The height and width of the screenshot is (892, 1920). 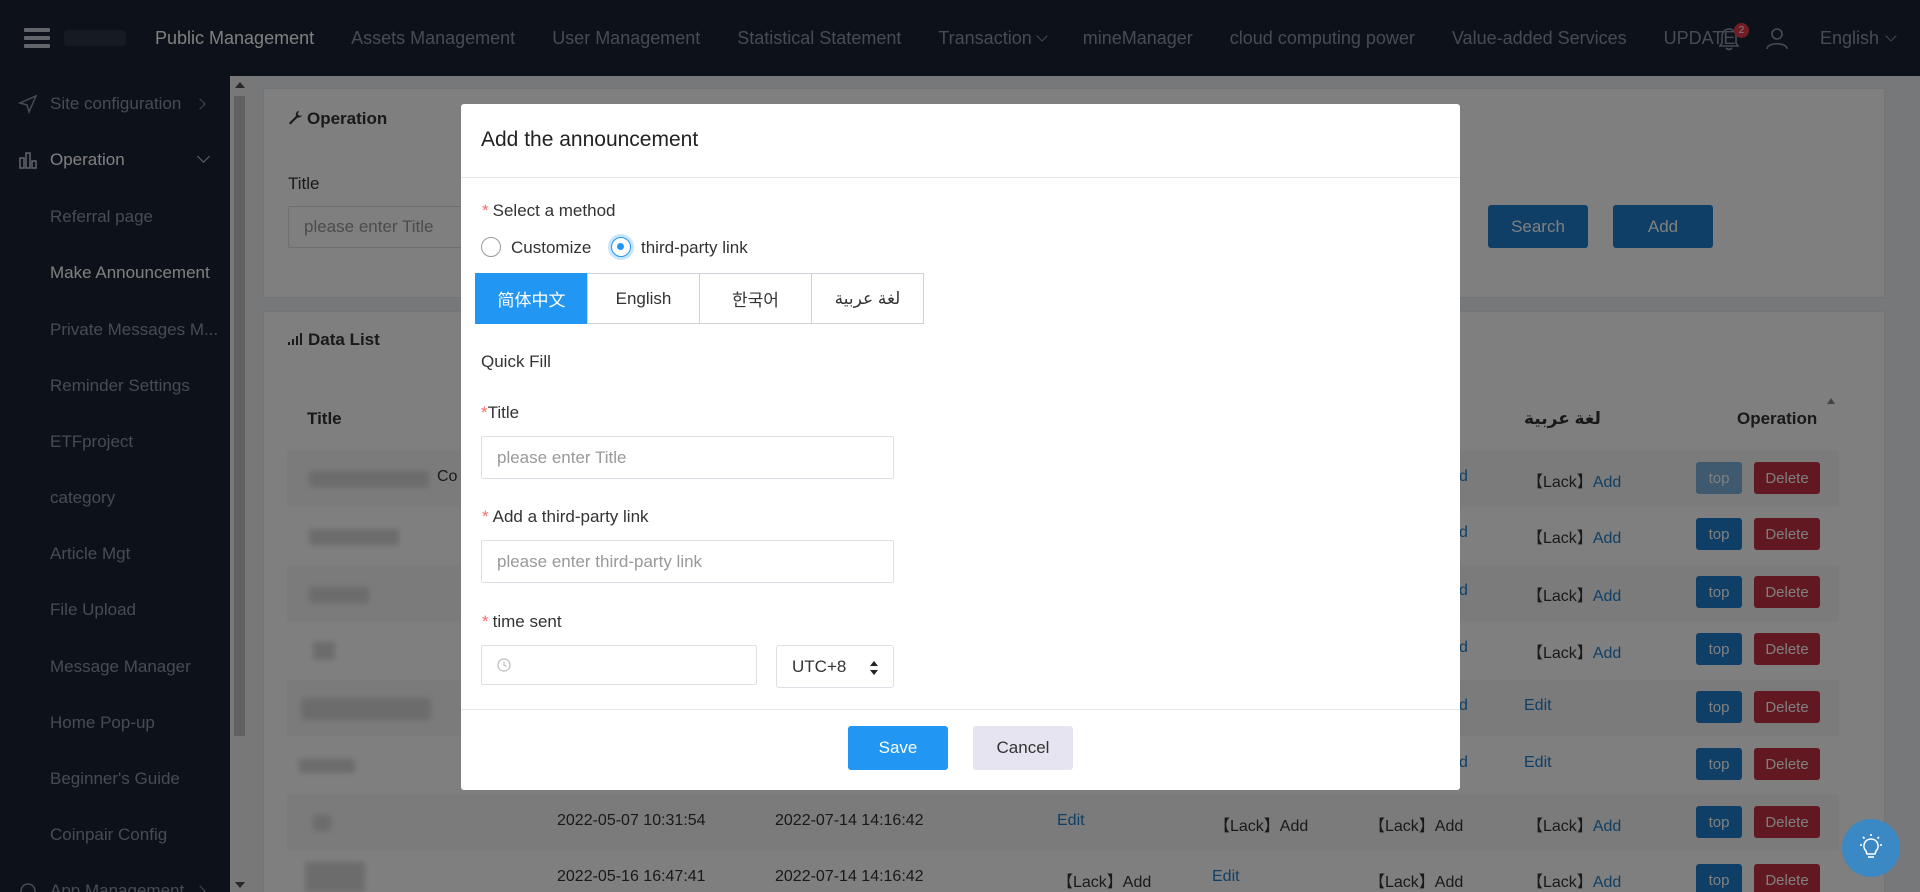 What do you see at coordinates (619, 665) in the screenshot?
I see `time-sent-input` at bounding box center [619, 665].